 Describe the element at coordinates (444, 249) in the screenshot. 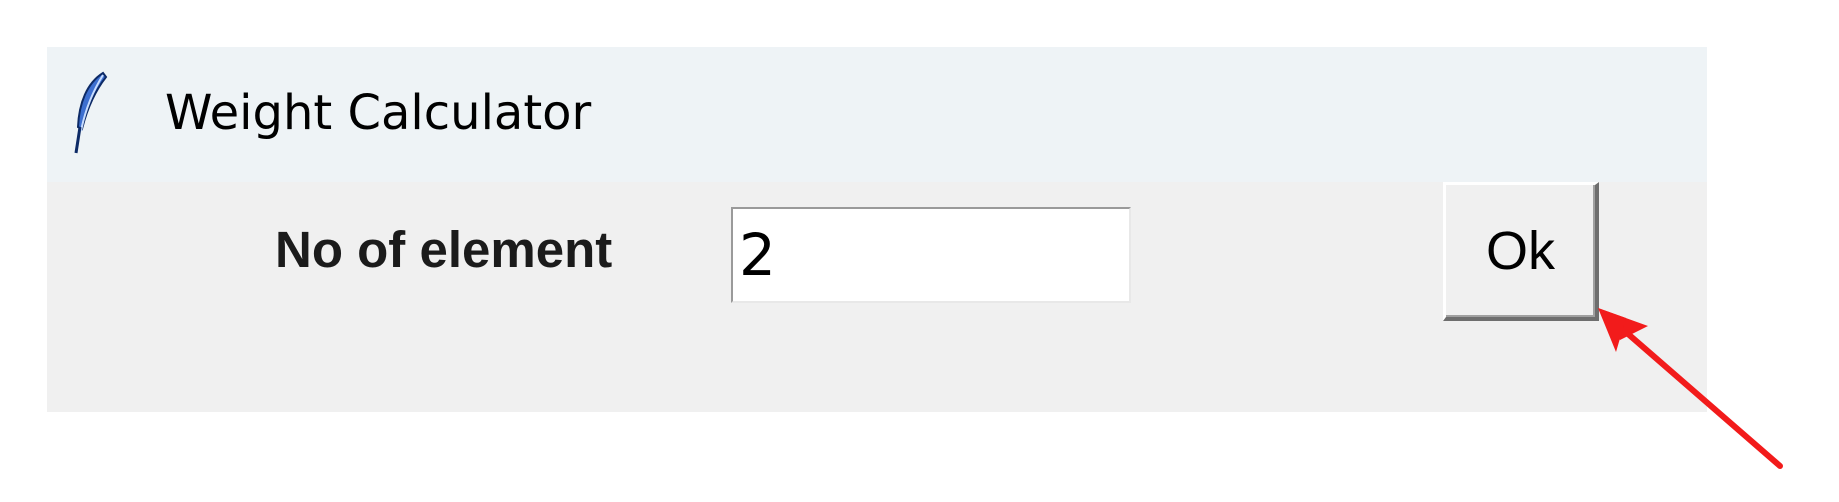

I see `element-count-label: No of element` at that location.